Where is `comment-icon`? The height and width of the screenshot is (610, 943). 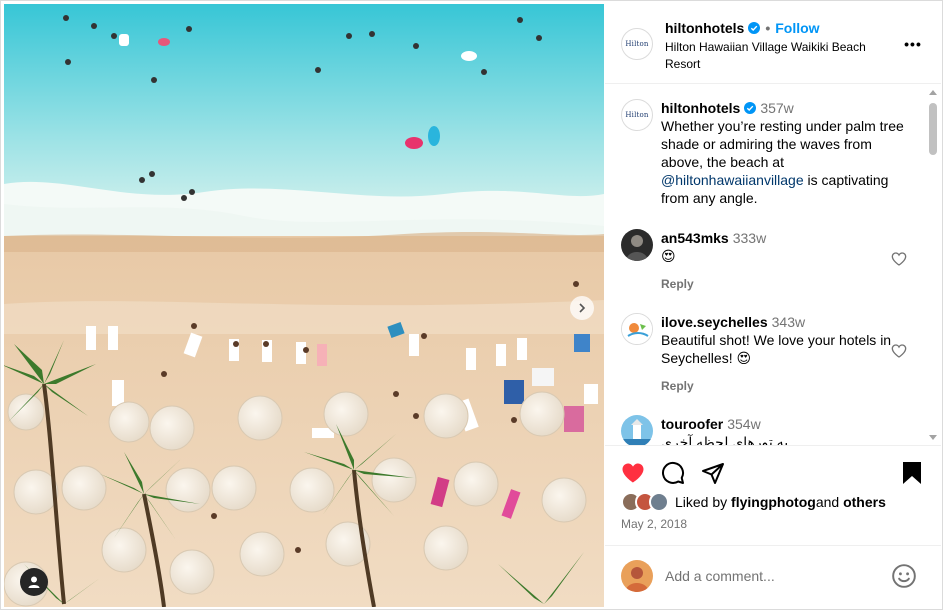
comment-icon is located at coordinates (673, 472).